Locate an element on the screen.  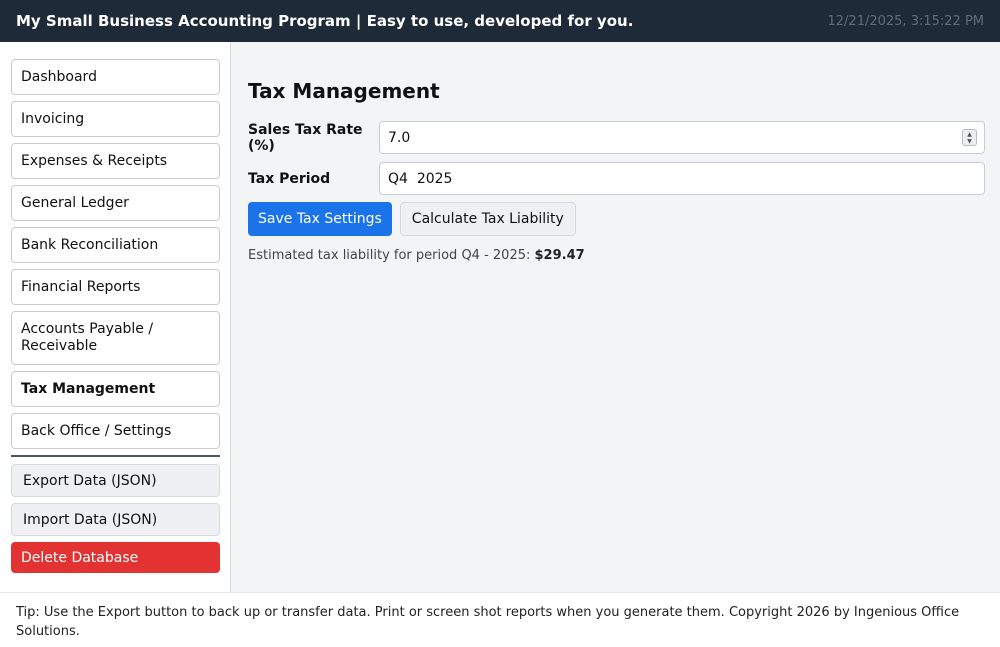
tax-period-input: Q4 2025 is located at coordinates (682, 178).